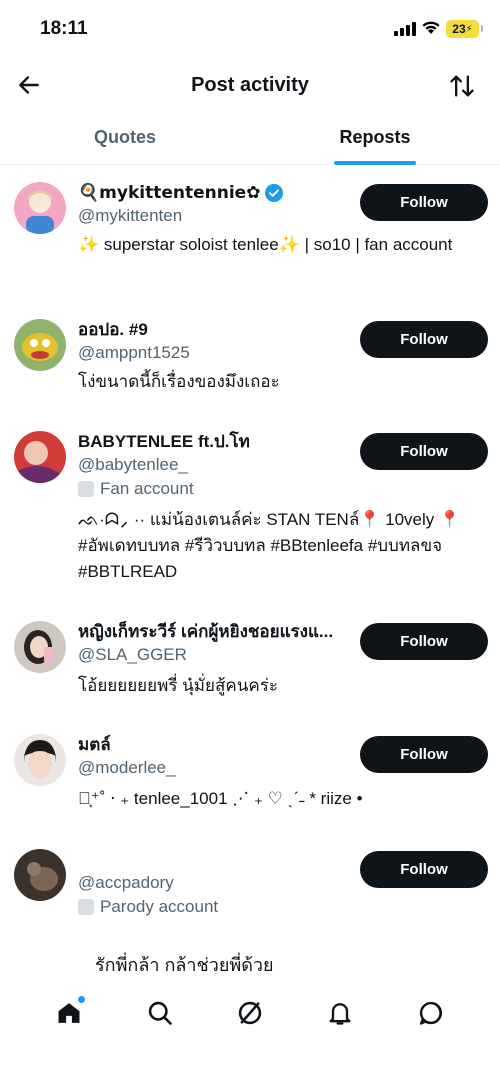 The width and height of the screenshot is (500, 1082). I want to click on display-name: BABYTENLEE ft.ป.โท, so click(219, 442).